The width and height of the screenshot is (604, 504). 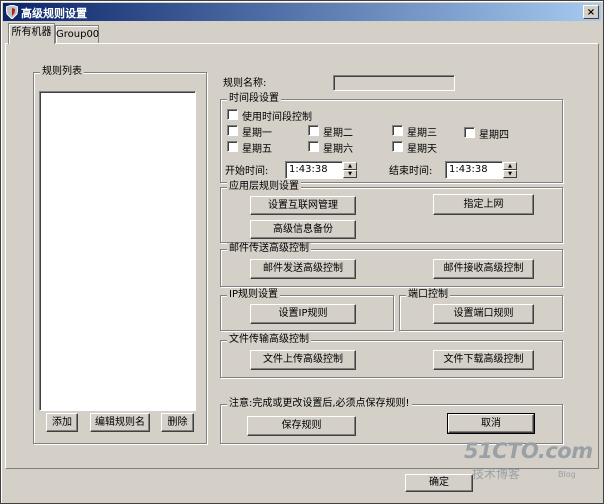 I want to click on edit-rule-name-button: 编辑规则名, so click(x=120, y=422).